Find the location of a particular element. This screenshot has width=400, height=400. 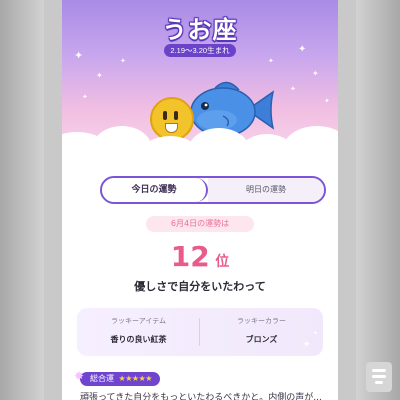

lucky-item-value: 香りの良い紅茶 is located at coordinates (138, 339).